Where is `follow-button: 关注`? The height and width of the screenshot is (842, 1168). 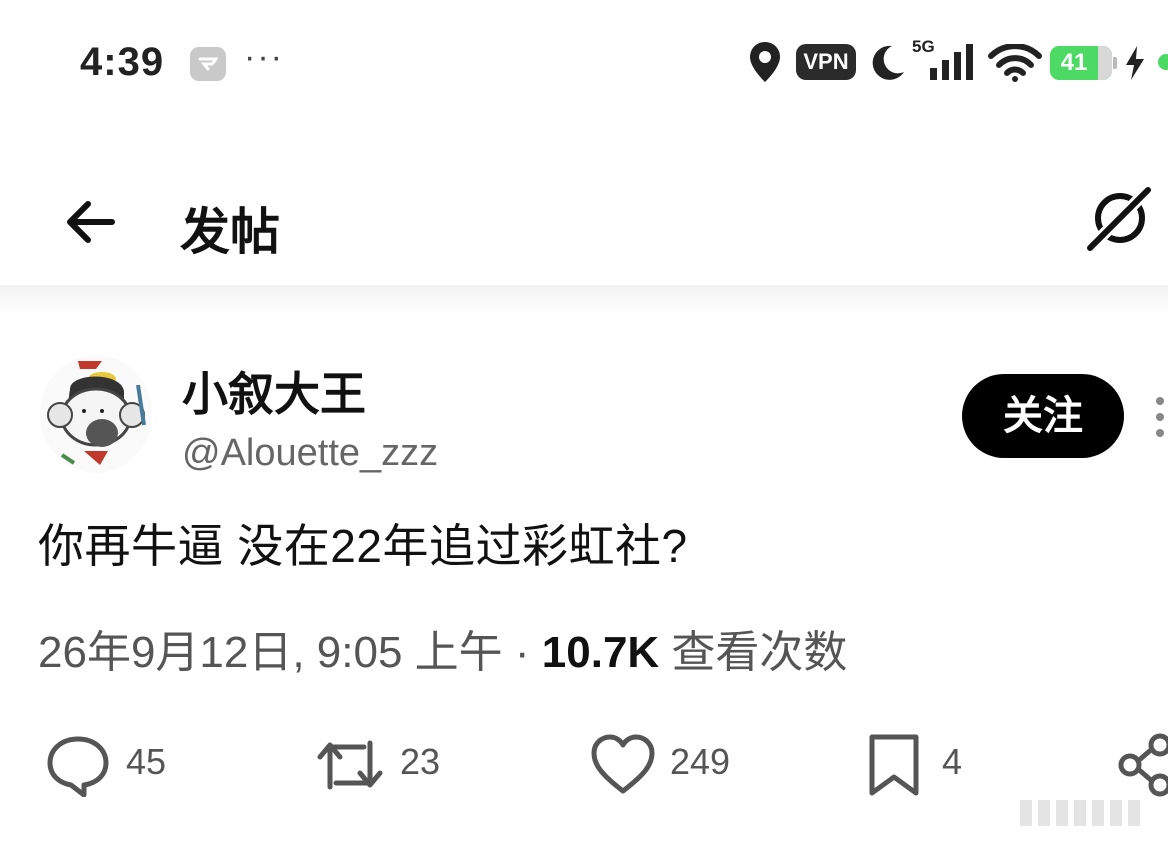 follow-button: 关注 is located at coordinates (1043, 416).